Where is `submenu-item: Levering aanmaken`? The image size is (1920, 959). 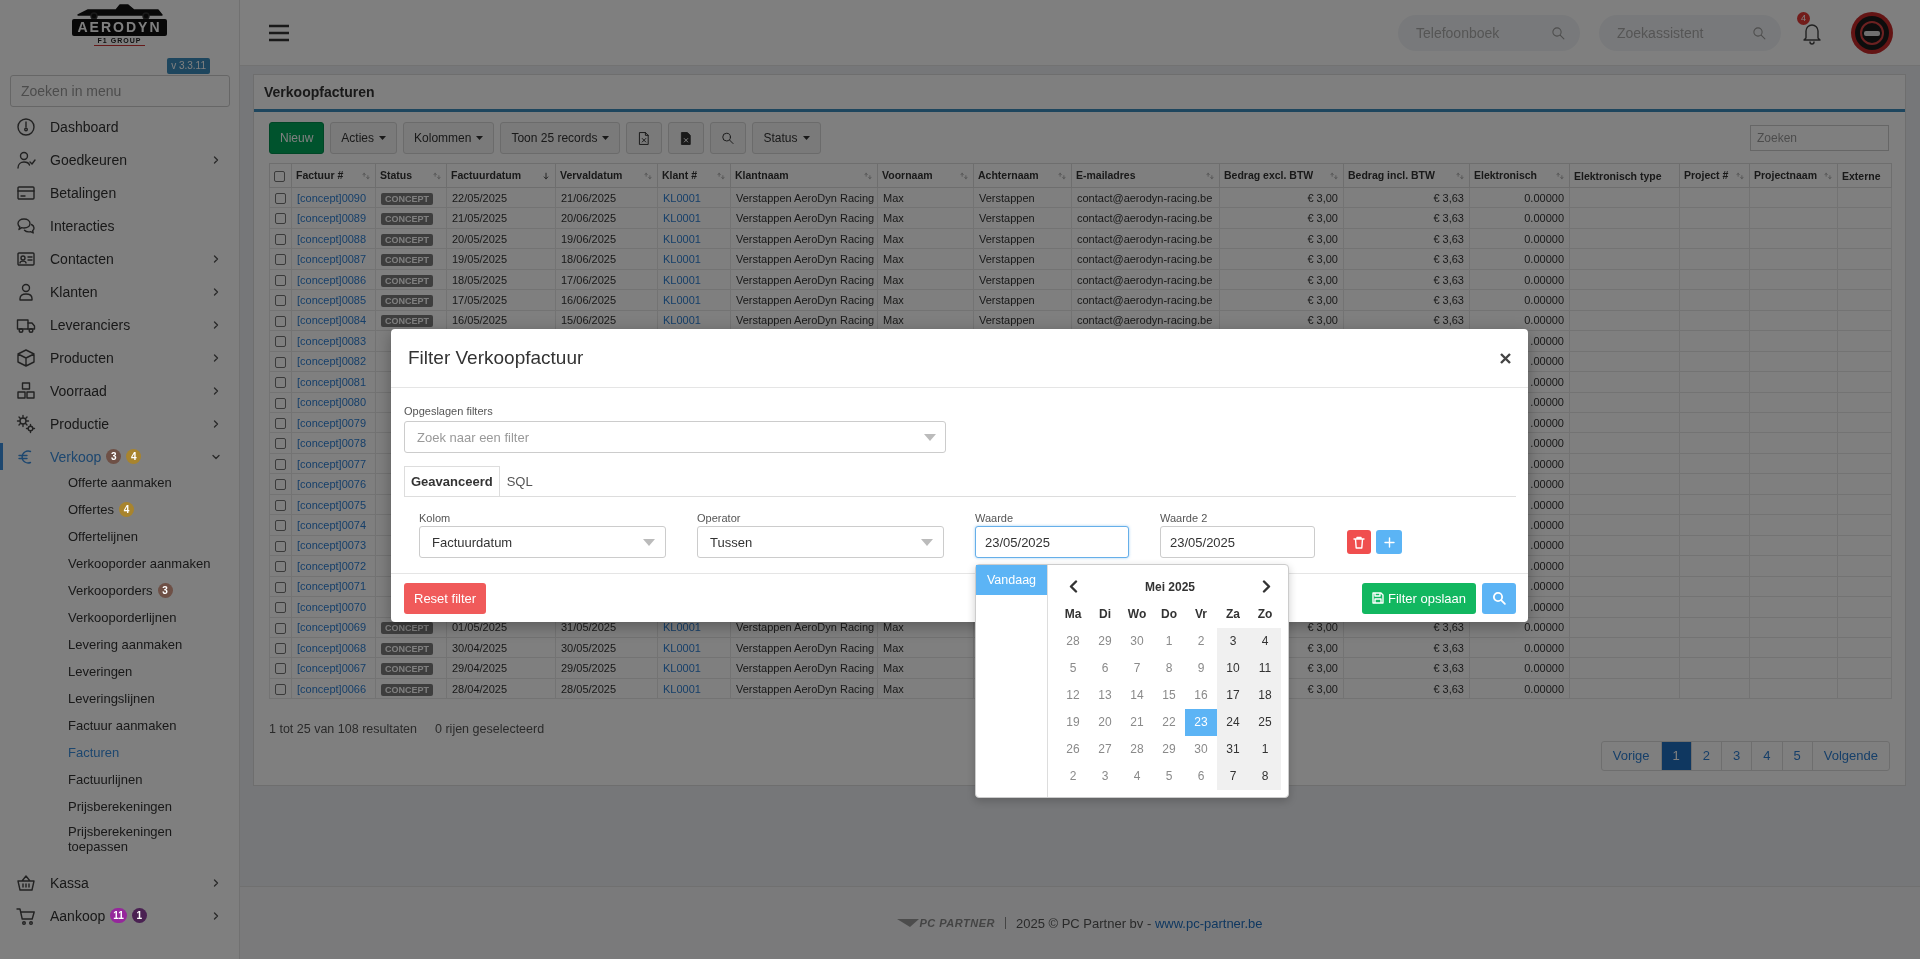 submenu-item: Levering aanmaken is located at coordinates (125, 644).